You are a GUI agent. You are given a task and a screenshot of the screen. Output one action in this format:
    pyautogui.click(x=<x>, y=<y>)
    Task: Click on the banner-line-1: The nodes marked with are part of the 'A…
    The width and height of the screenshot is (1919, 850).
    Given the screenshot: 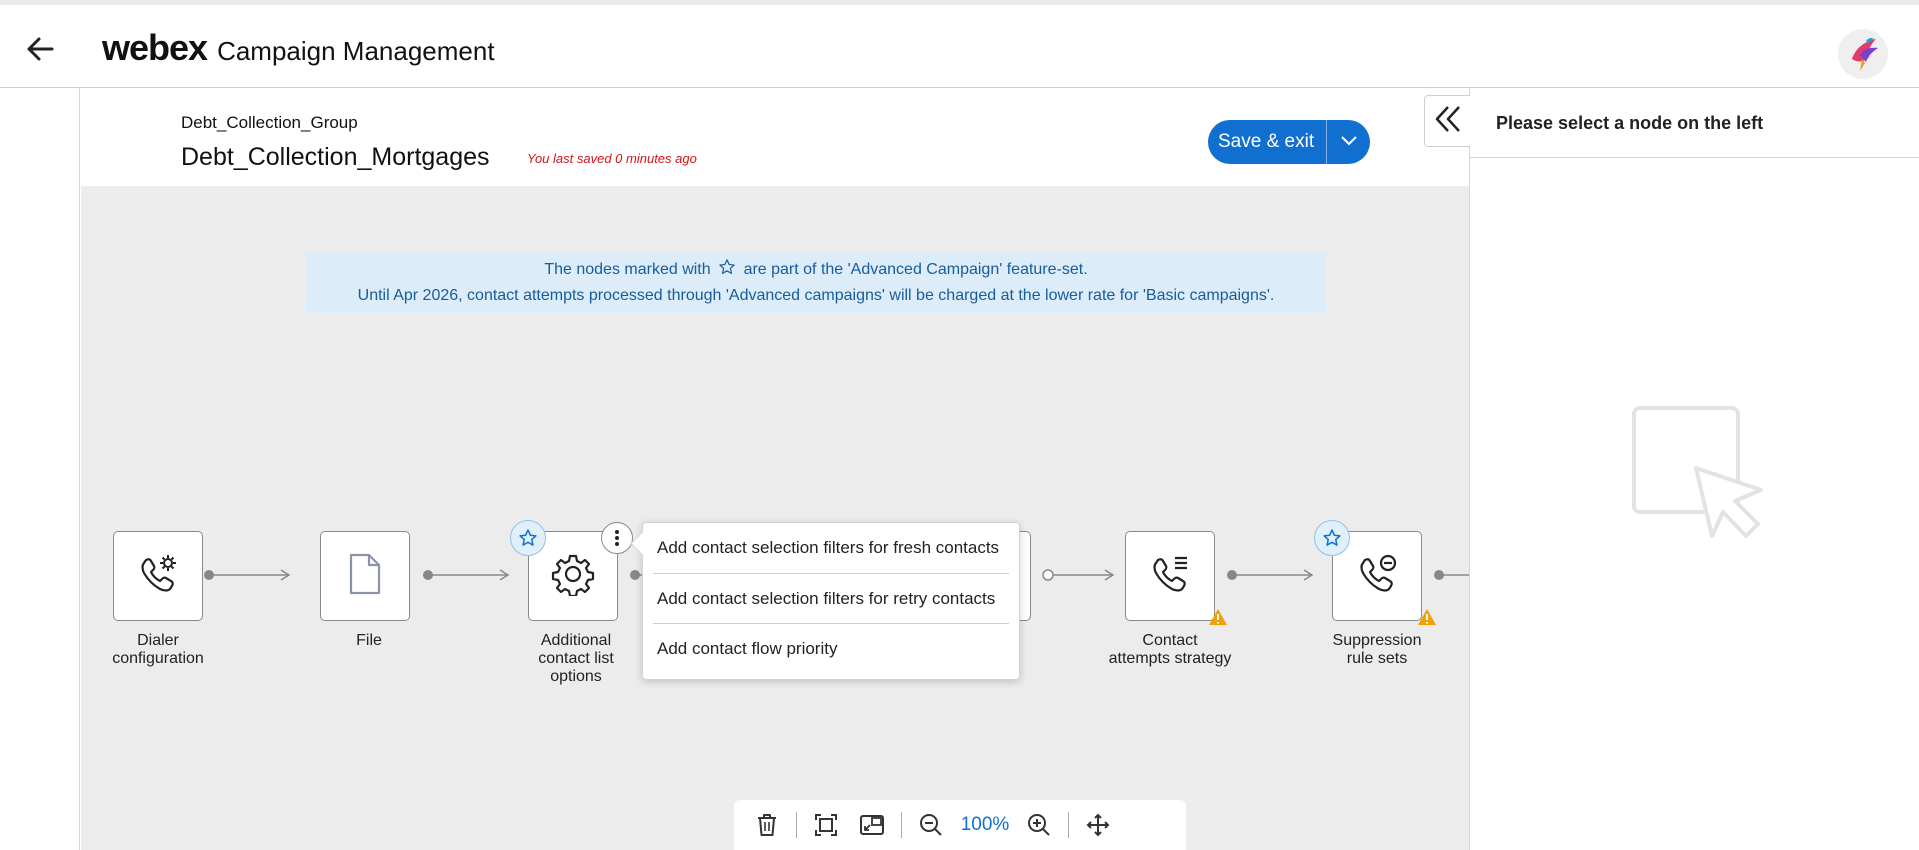 What is the action you would take?
    pyautogui.click(x=816, y=271)
    